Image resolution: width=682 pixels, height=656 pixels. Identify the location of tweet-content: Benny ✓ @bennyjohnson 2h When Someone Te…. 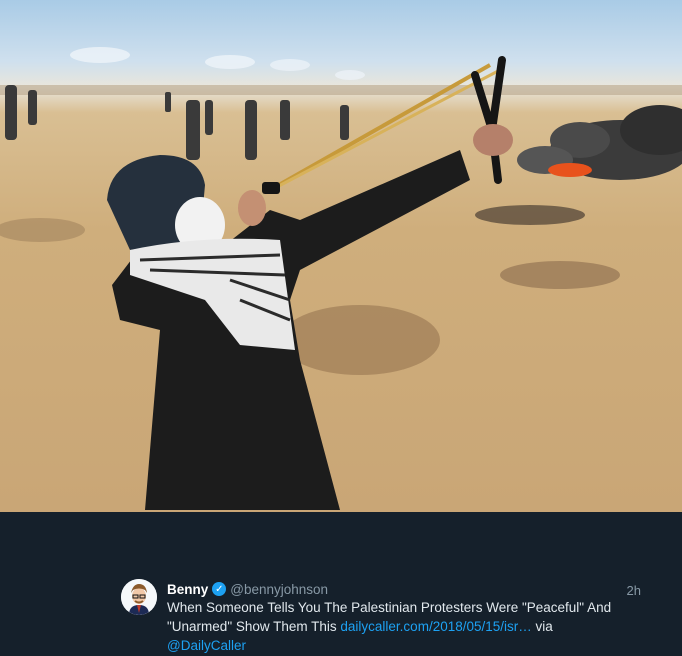
(404, 617).